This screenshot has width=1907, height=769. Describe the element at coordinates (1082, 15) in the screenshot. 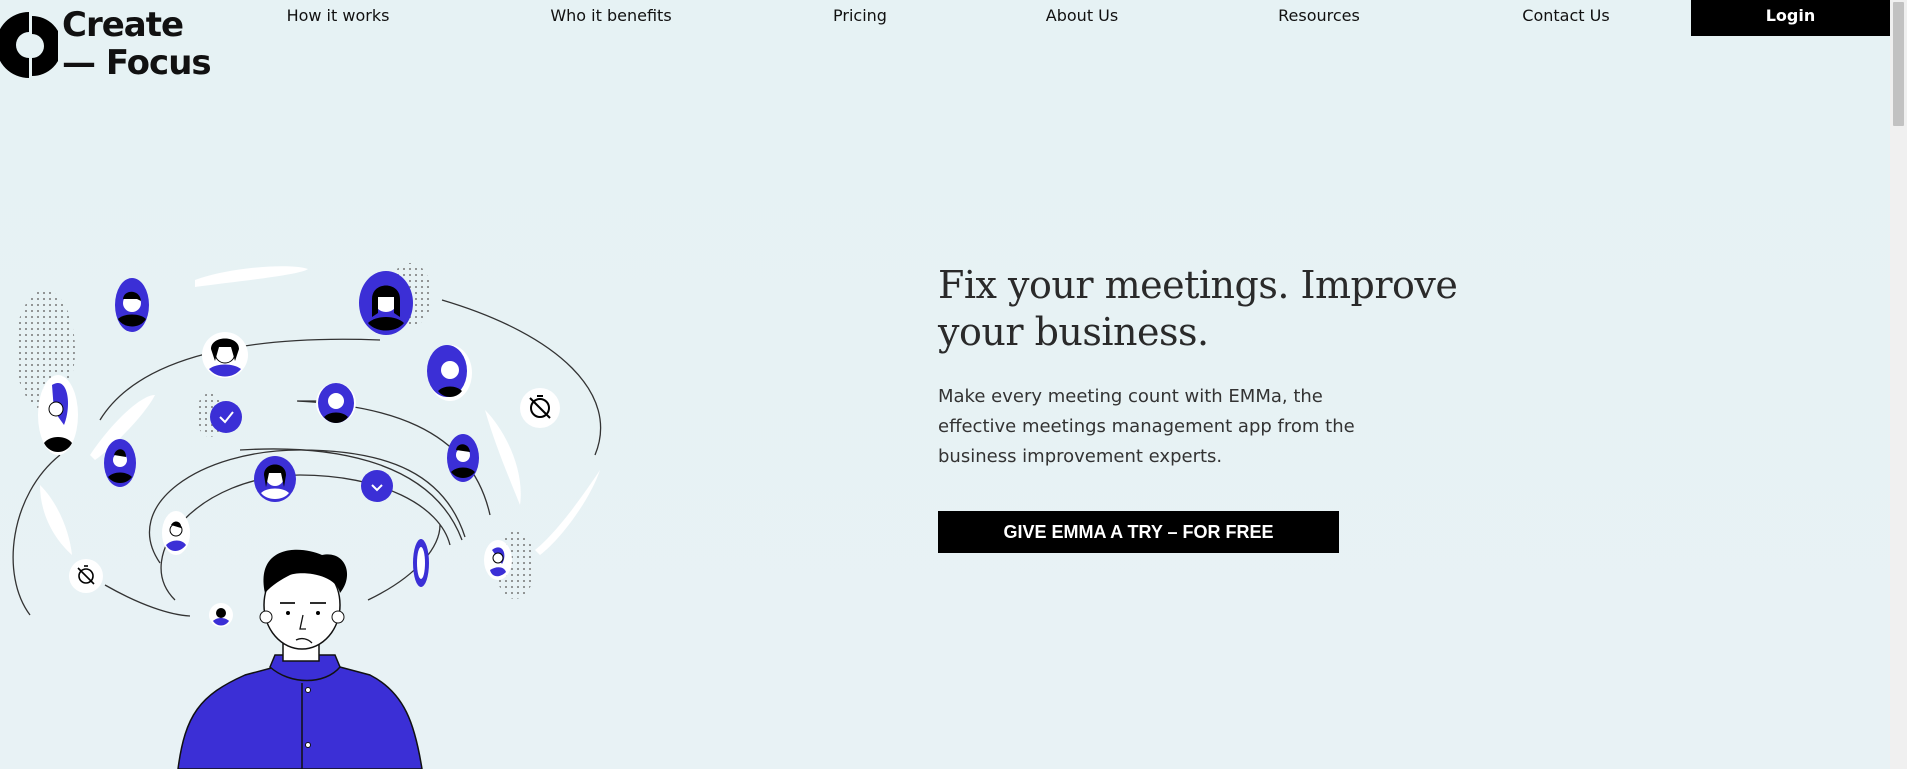

I see `nav-about-us: About Us` at that location.